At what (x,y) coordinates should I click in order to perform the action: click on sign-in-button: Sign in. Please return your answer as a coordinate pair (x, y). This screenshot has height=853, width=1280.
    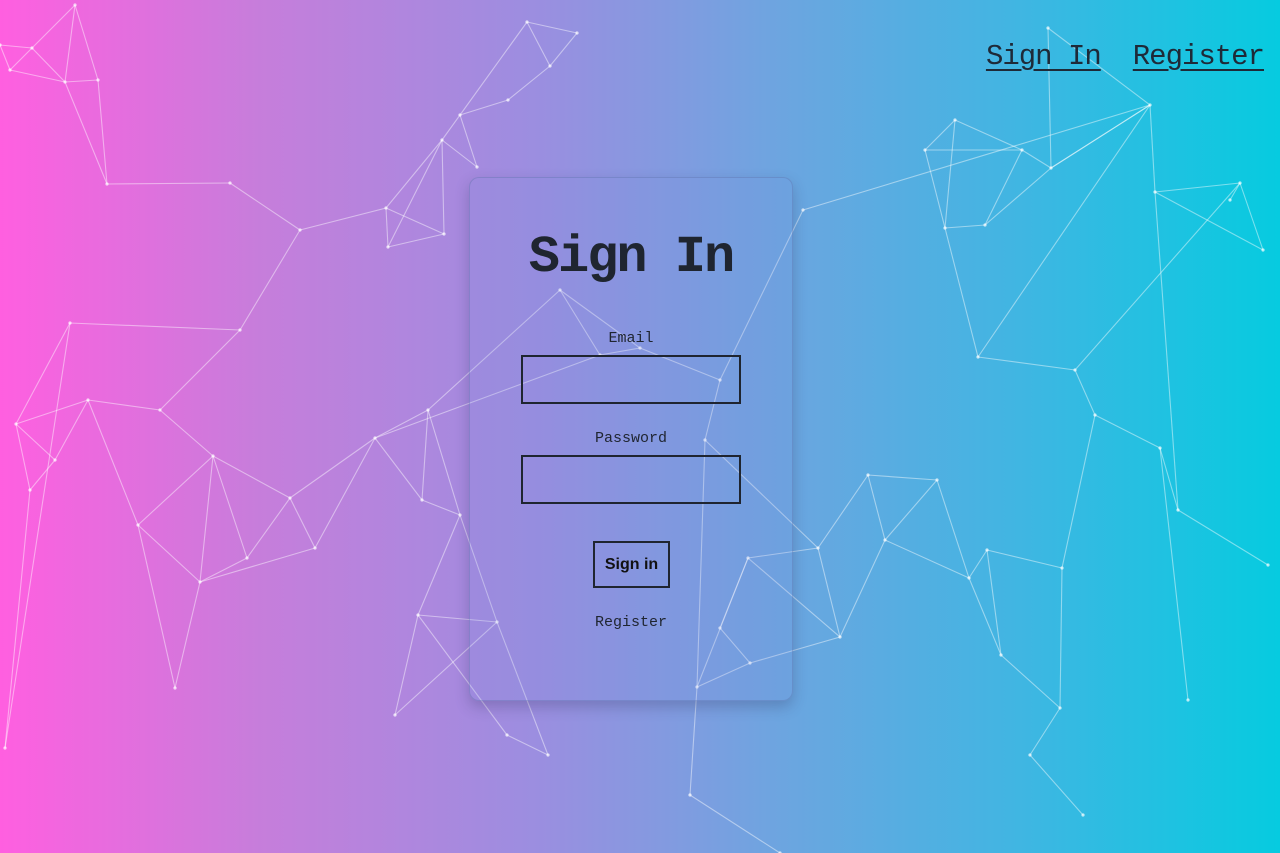
    Looking at the image, I should click on (631, 564).